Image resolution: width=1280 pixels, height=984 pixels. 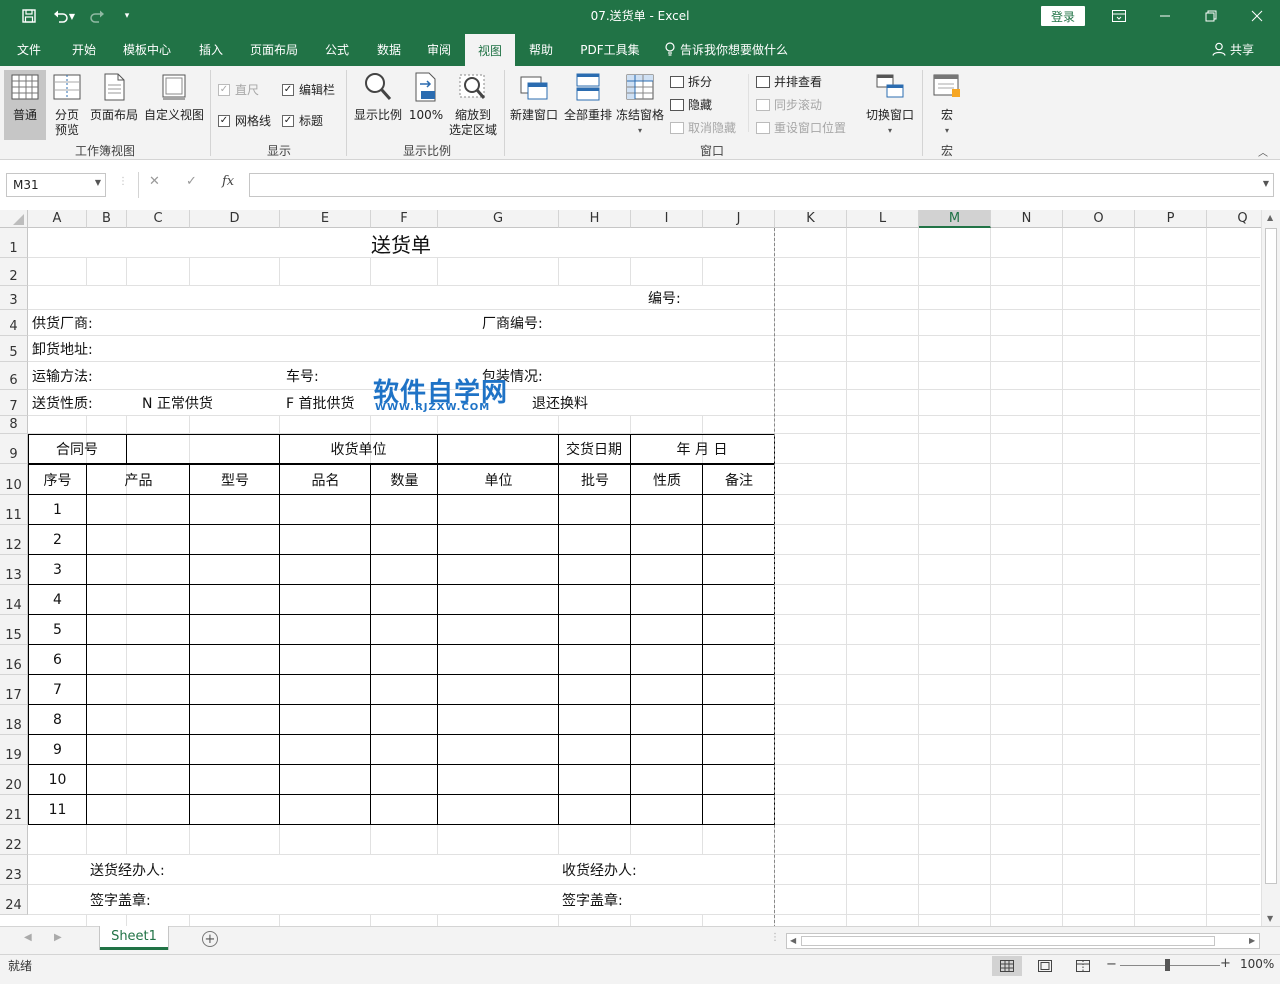 I want to click on scroll-right-icon: ▶, so click(x=1252, y=940).